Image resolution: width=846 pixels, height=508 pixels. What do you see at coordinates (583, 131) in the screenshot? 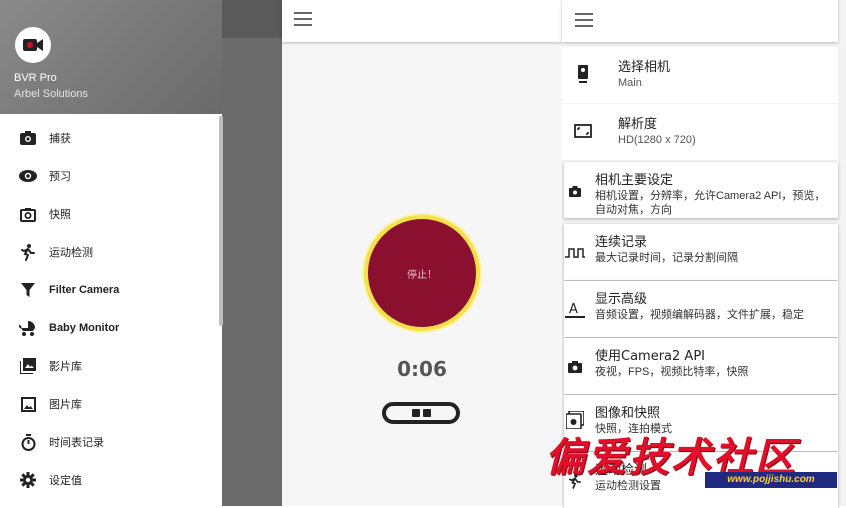
I see `resolution-icon` at bounding box center [583, 131].